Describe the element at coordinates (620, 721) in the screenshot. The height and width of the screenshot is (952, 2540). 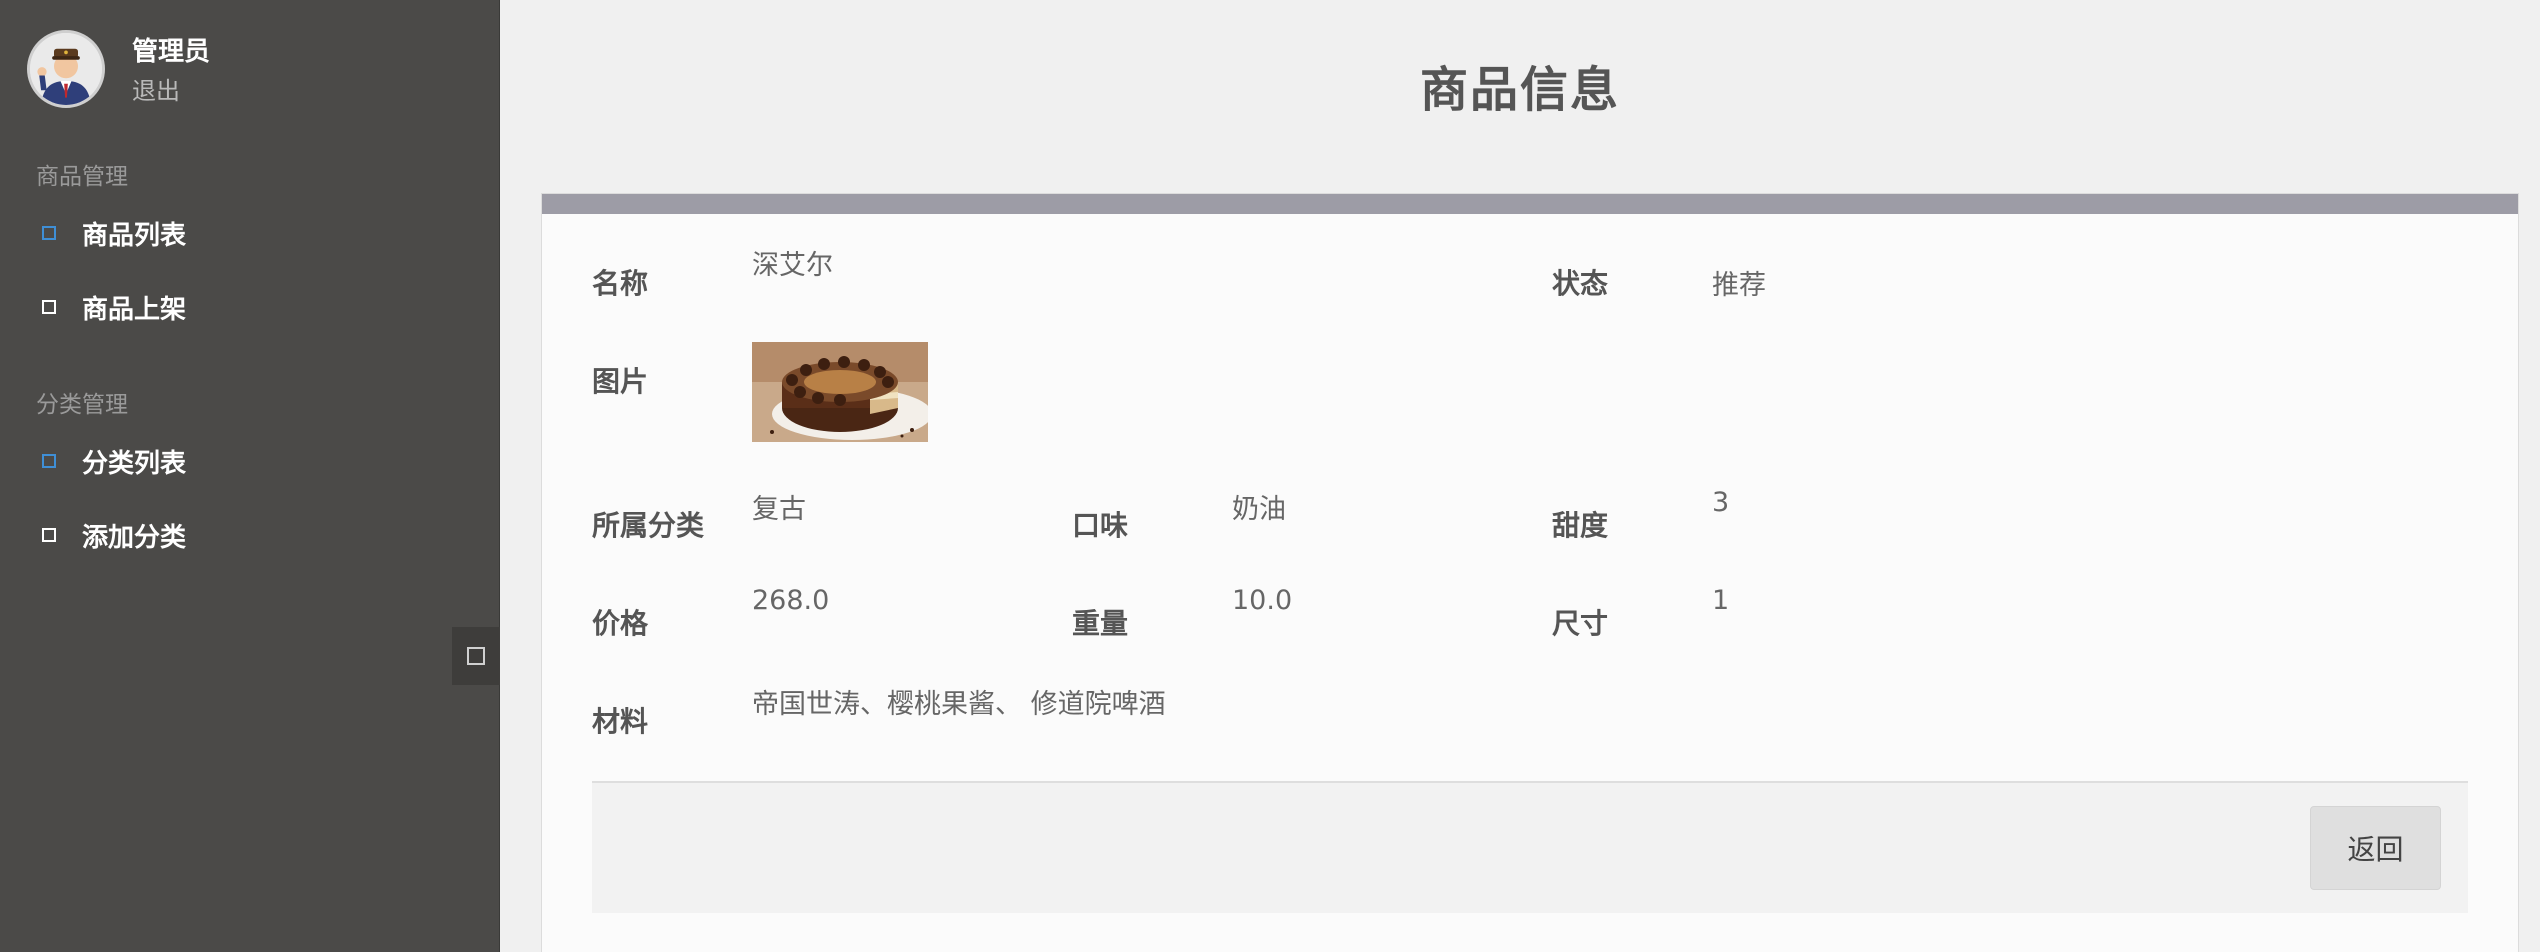
I see `field-label-material: 材料` at that location.